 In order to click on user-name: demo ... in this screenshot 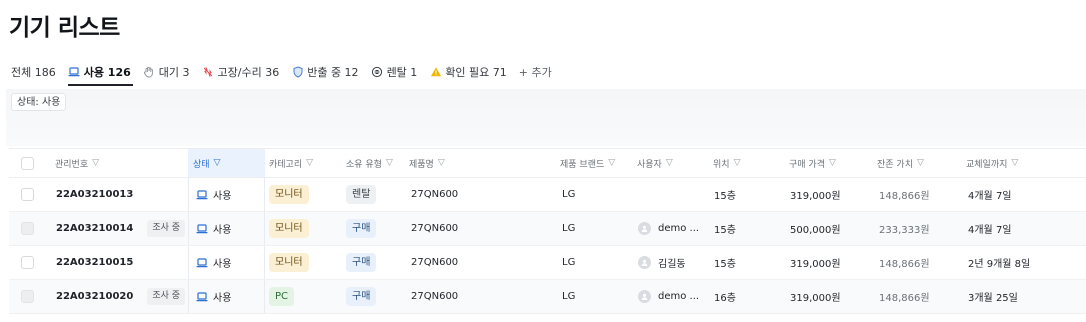, I will do `click(679, 228)`.